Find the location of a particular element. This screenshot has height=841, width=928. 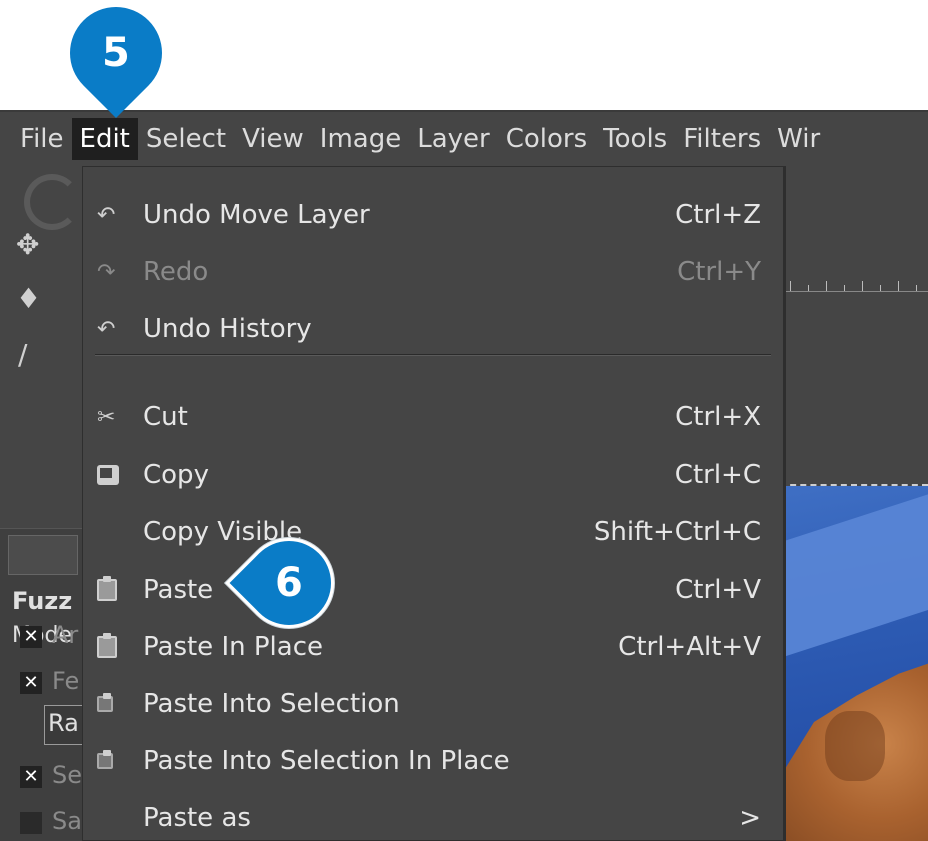

menu-item-shortcut: Ctrl+Z is located at coordinates (718, 215).